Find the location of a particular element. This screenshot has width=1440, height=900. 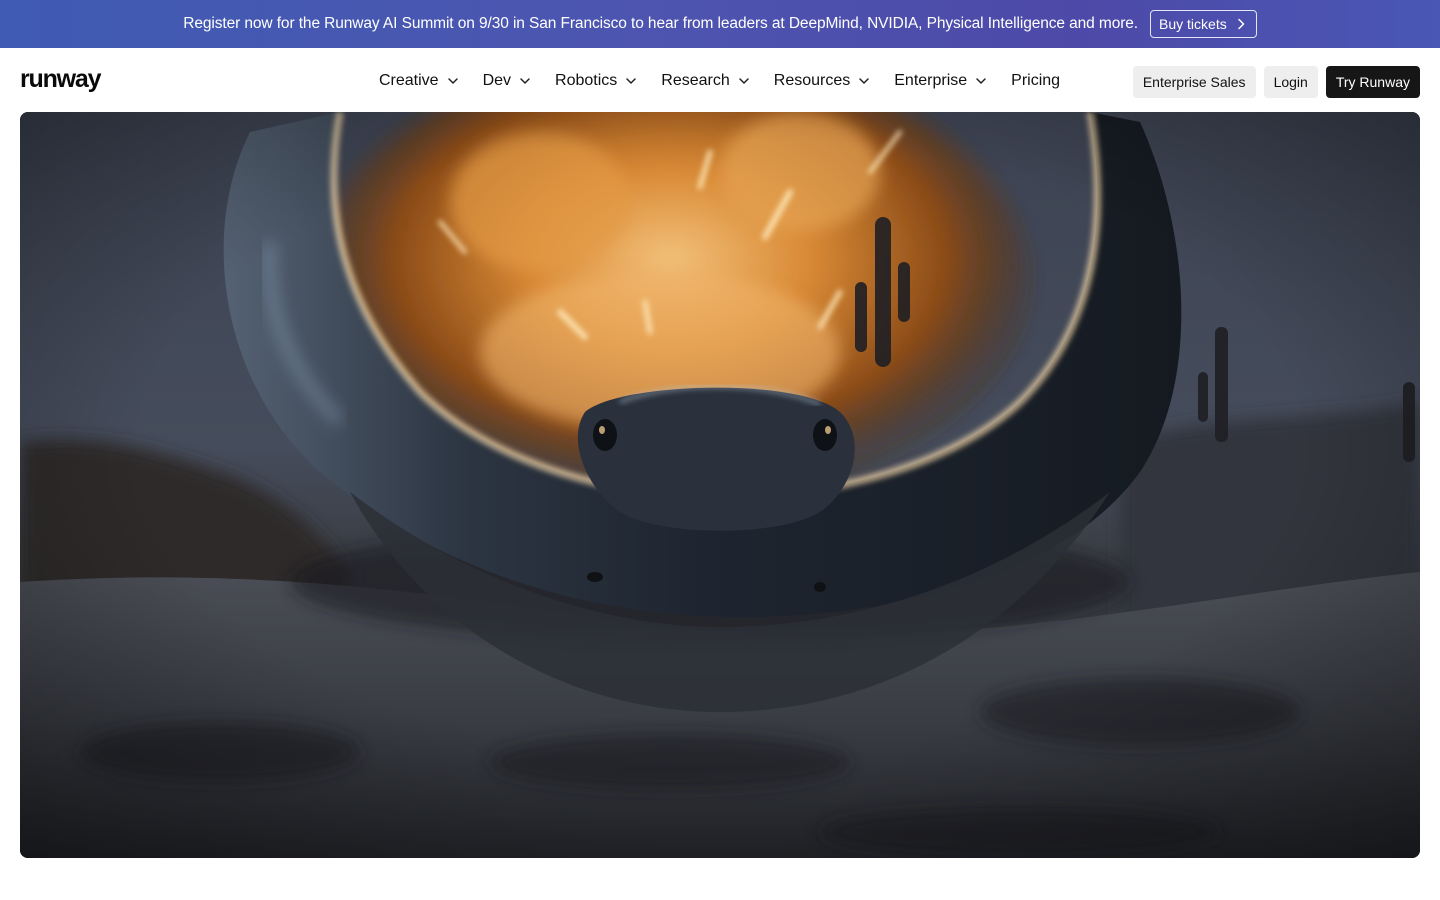

nav-item-label: Research is located at coordinates (695, 80).